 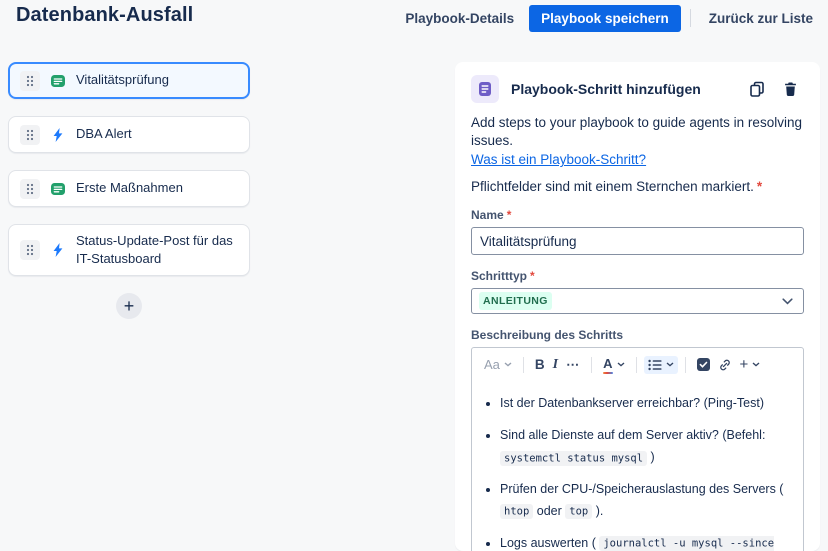 I want to click on page-title: Datenbank-Ausfall, so click(x=105, y=15).